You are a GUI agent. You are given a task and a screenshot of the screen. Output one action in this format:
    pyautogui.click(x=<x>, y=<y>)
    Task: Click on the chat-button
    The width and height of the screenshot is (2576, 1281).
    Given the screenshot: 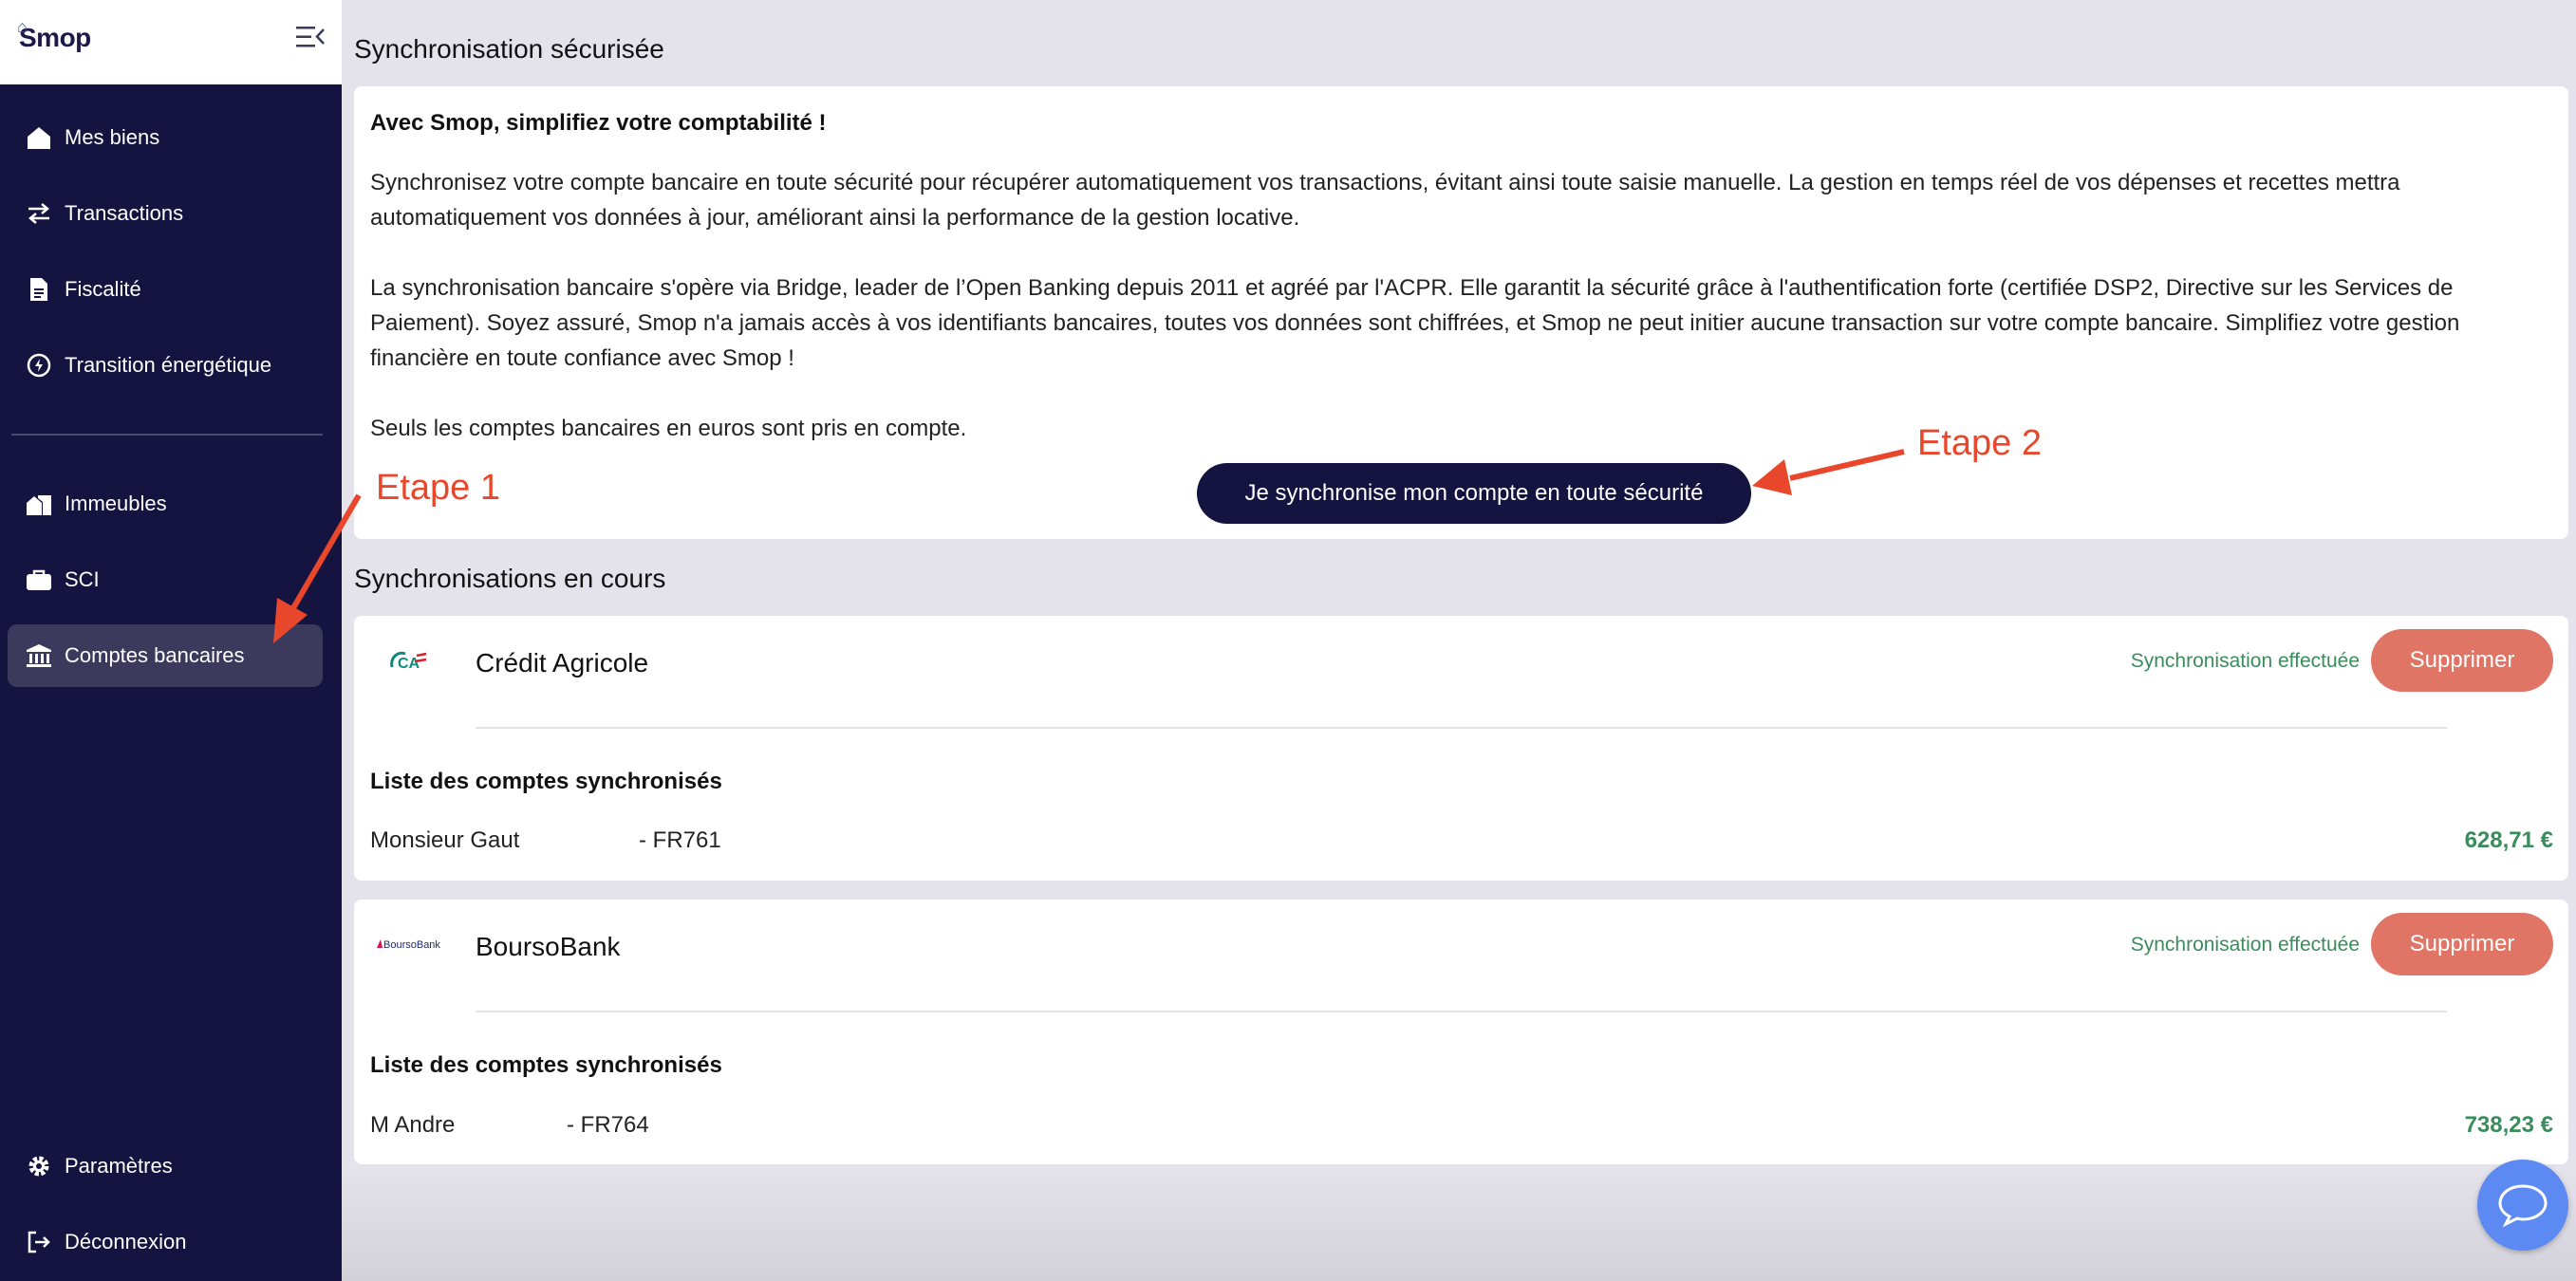 What is the action you would take?
    pyautogui.click(x=2522, y=1205)
    